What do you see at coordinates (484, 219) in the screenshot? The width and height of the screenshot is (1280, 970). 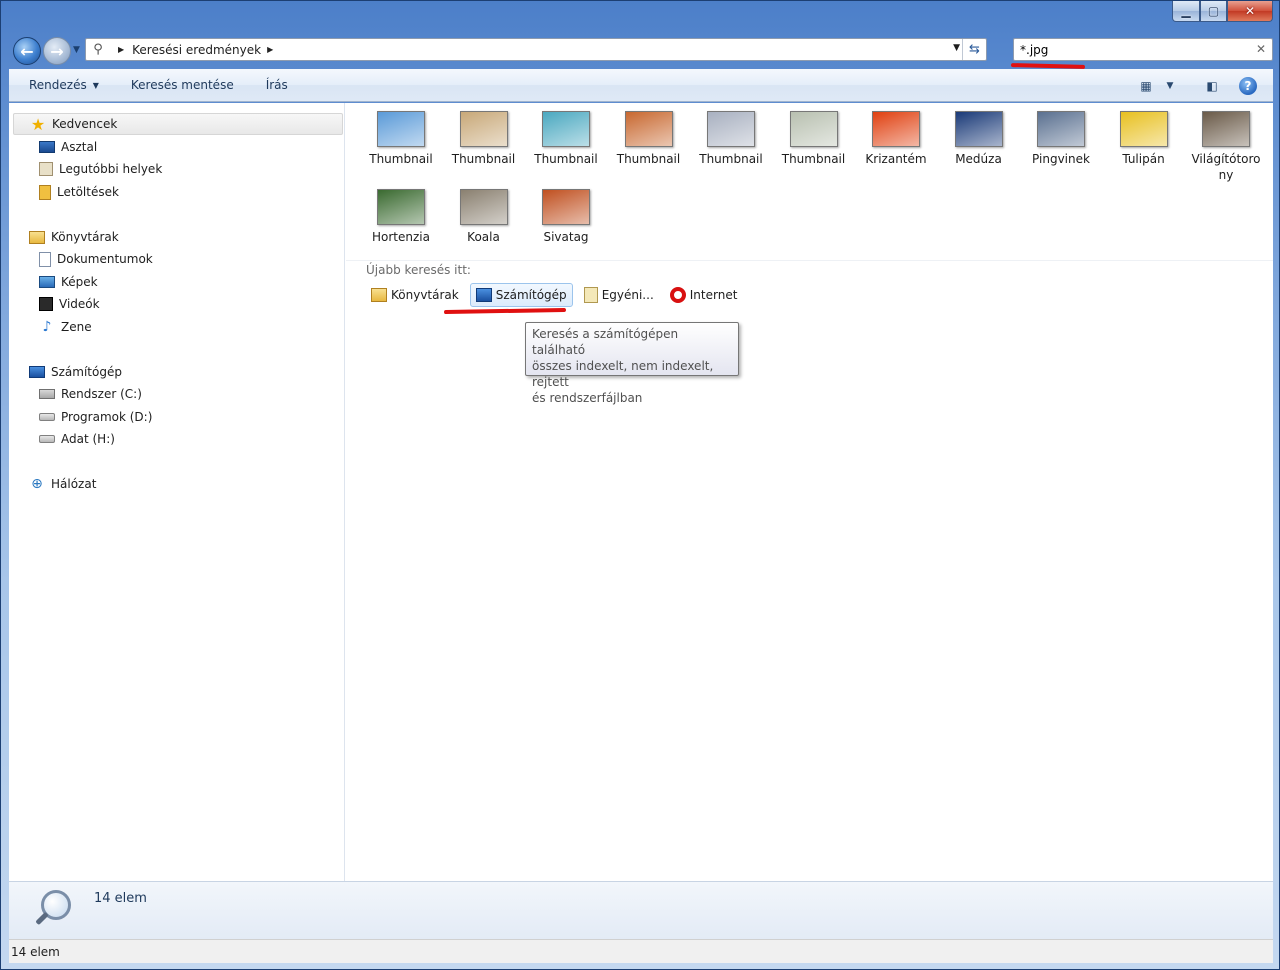 I see `result-item: Koala` at bounding box center [484, 219].